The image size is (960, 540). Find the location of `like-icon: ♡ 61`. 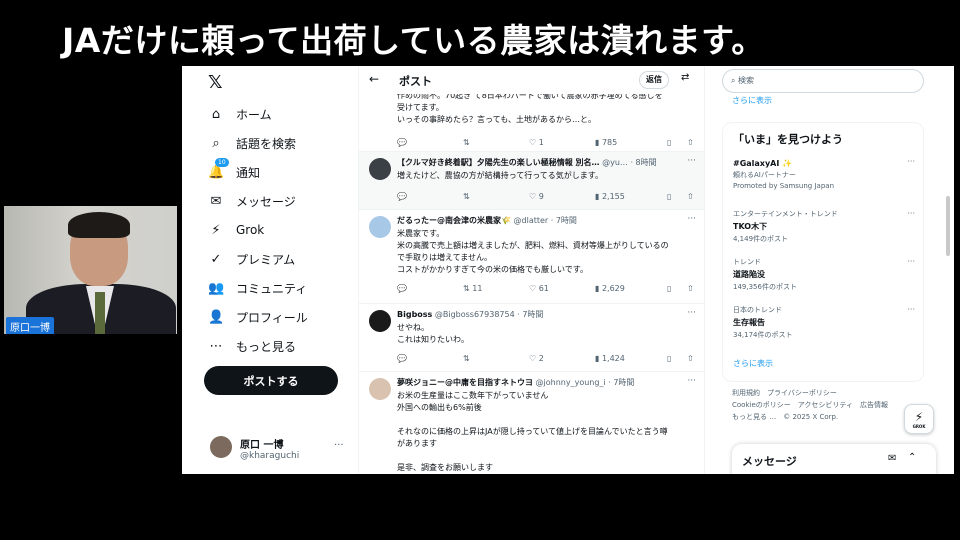

like-icon: ♡ 61 is located at coordinates (539, 288).